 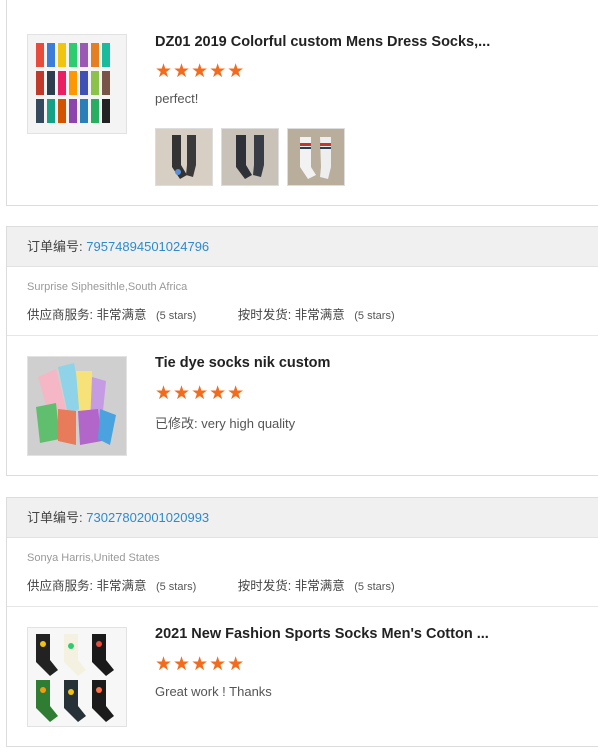 I want to click on review-comment: perfect!, so click(x=177, y=98).